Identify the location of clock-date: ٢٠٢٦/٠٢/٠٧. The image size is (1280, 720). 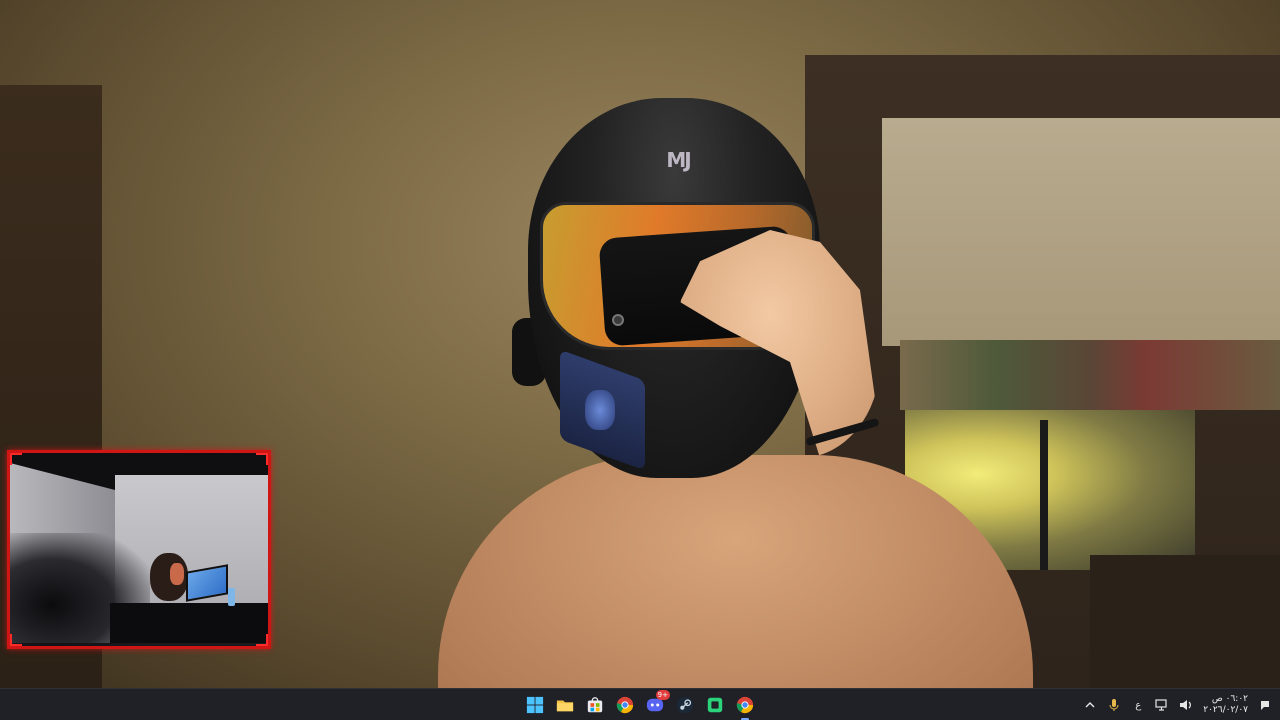
(1225, 710).